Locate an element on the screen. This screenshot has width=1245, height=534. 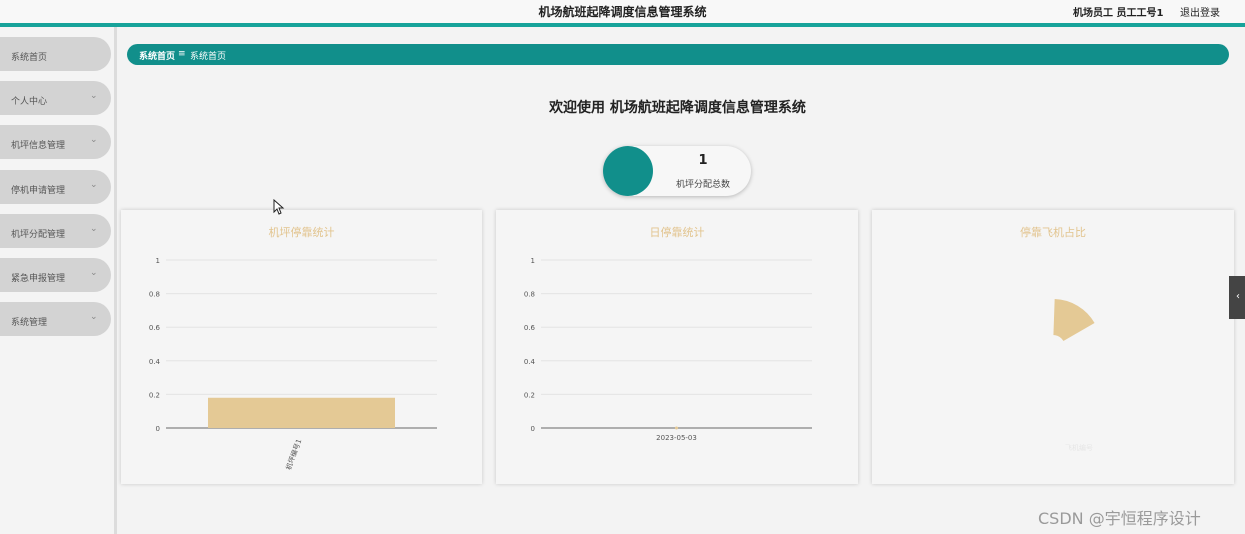
logout-link: 退出登录 is located at coordinates (1200, 11).